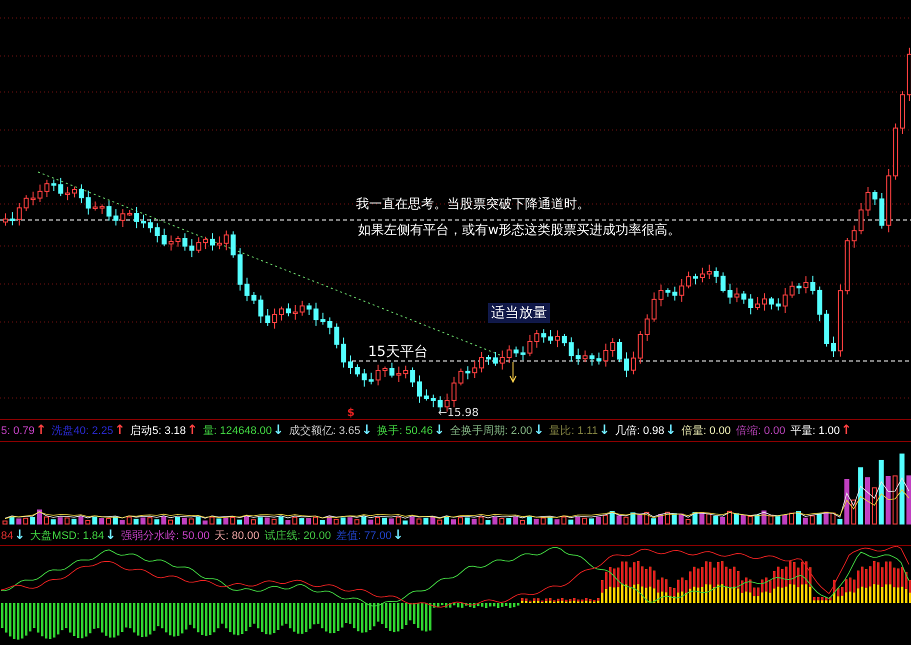  What do you see at coordinates (83, 431) in the screenshot?
I see `indicator-value: 洗盘40: 2.25` at bounding box center [83, 431].